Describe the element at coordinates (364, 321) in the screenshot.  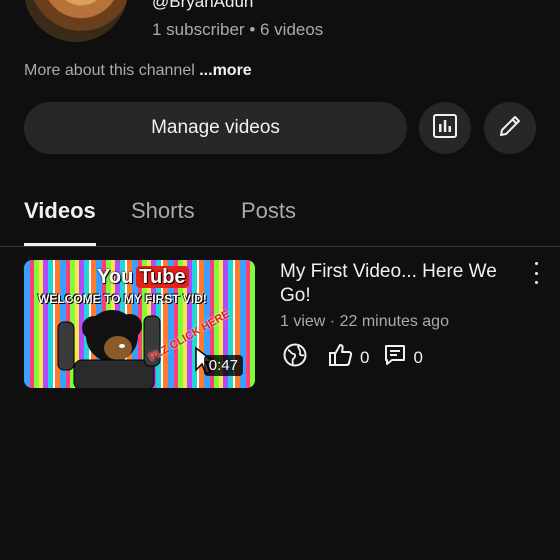
I see `video-meta: 1 view · 22 minutes ago` at that location.